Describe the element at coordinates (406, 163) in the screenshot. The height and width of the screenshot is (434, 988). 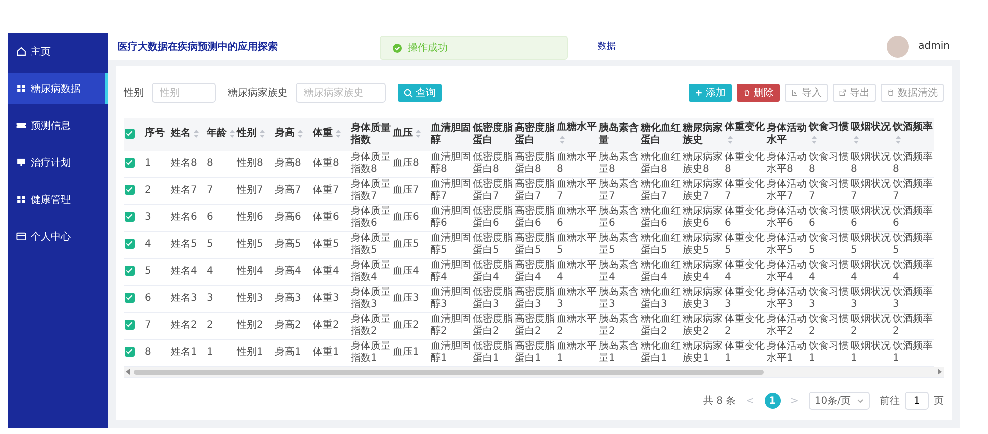
I see `table-cell: 血压8` at that location.